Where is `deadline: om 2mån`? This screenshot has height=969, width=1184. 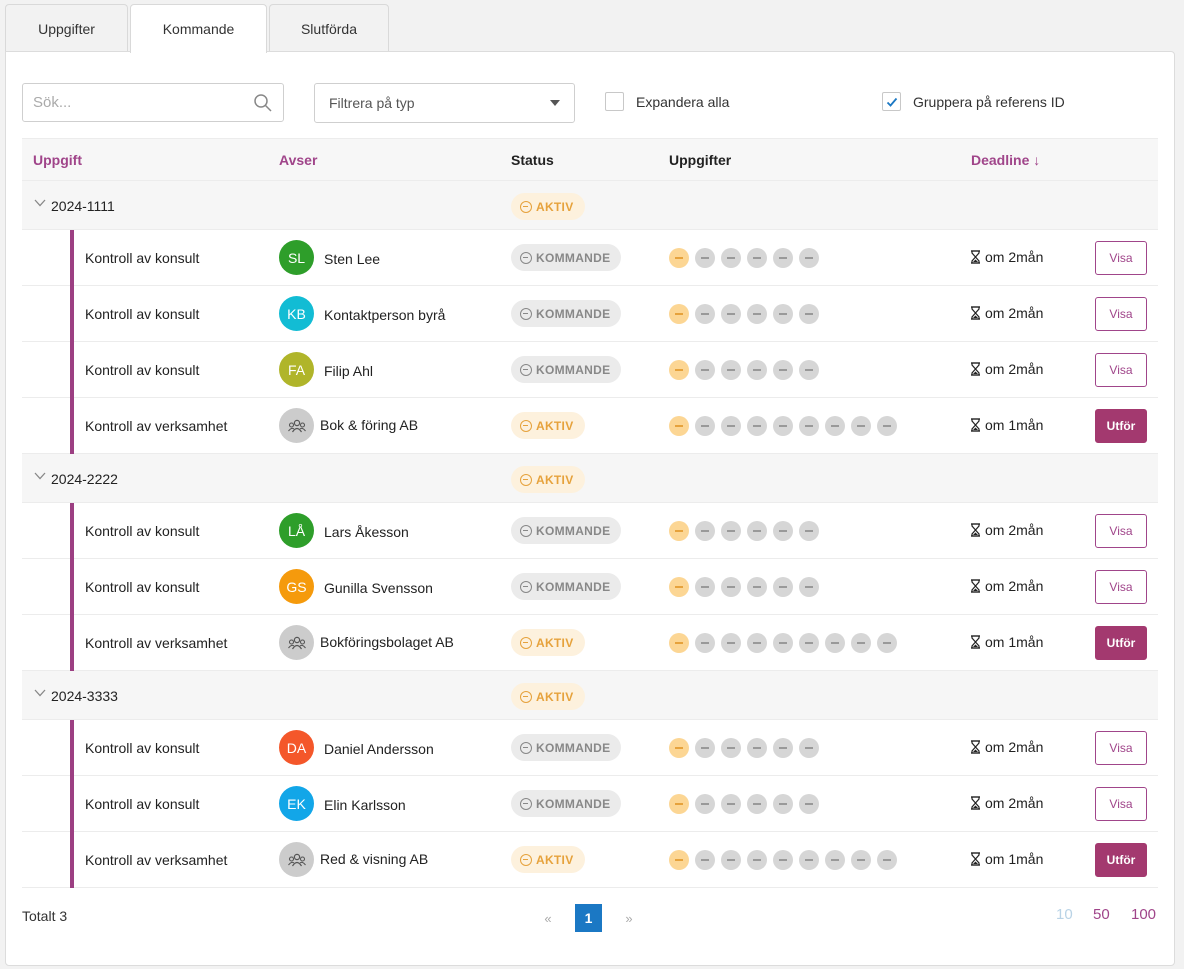 deadline: om 2mån is located at coordinates (1006, 586).